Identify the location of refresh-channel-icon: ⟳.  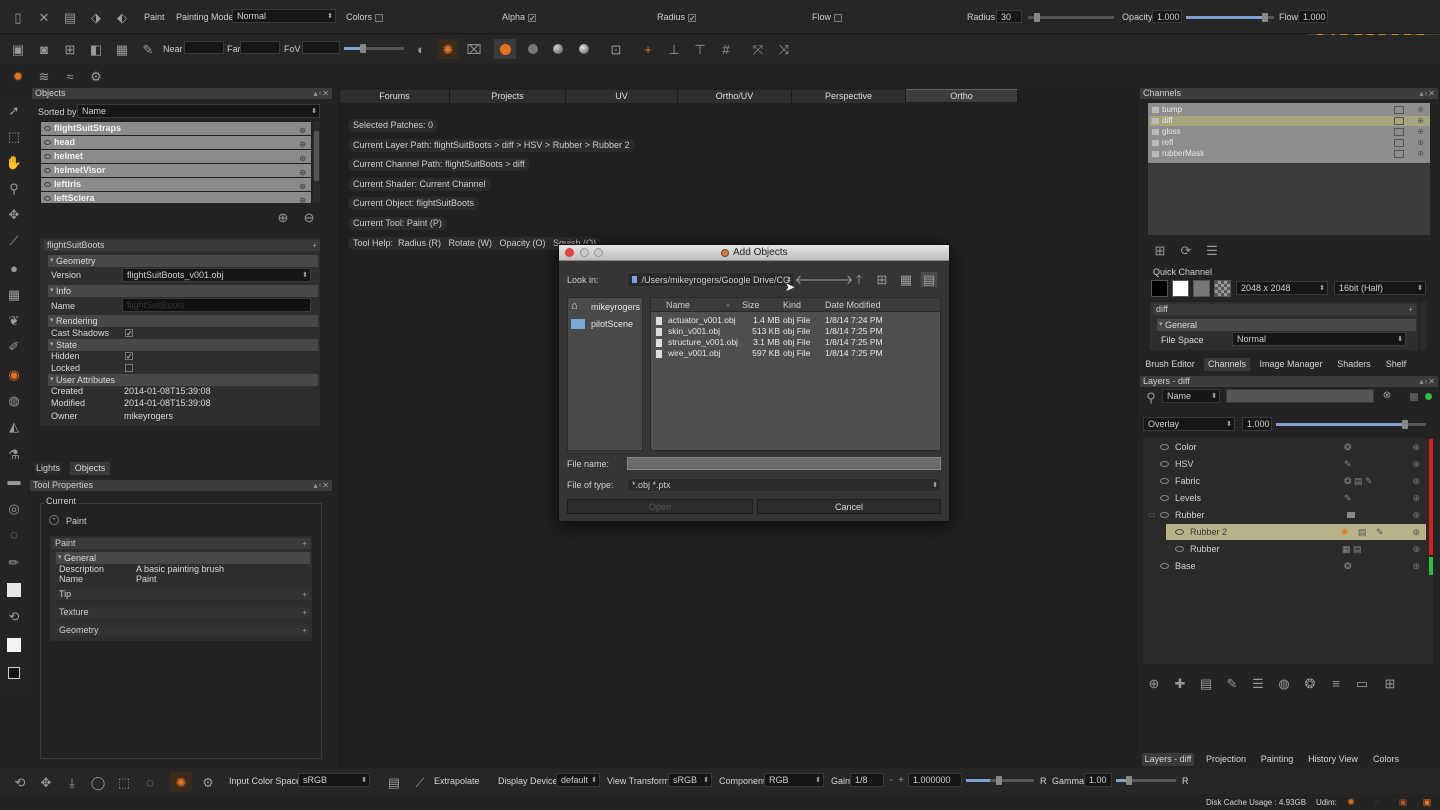
(1186, 250).